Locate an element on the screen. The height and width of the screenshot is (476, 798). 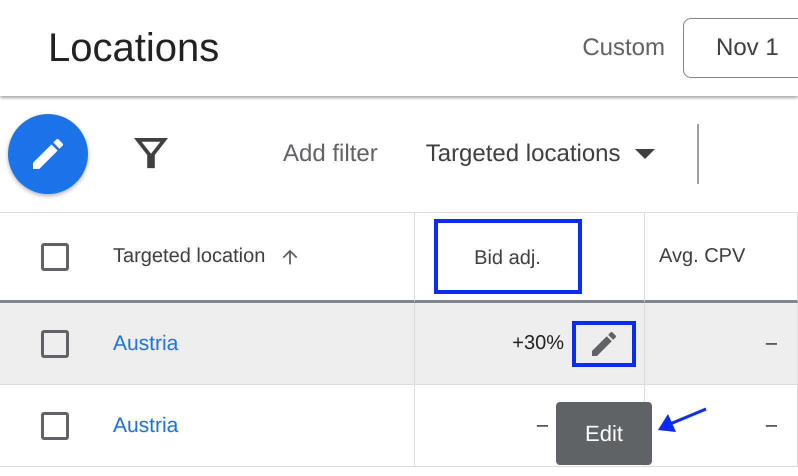
edit-tooltip: Edit is located at coordinates (604, 433).